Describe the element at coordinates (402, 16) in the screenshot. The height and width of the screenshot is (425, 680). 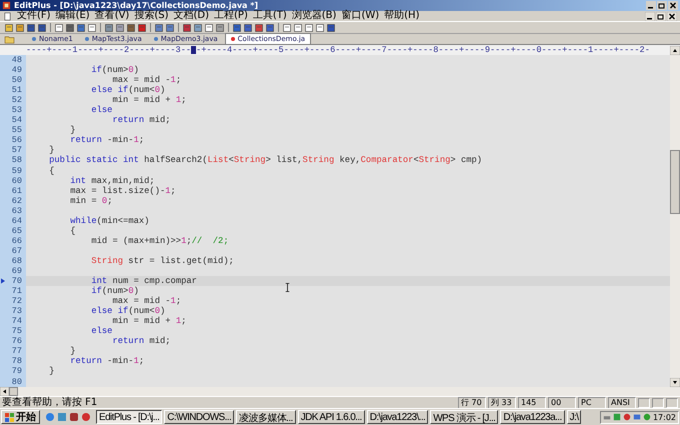
I see `menu-item: 帮助(H)` at that location.